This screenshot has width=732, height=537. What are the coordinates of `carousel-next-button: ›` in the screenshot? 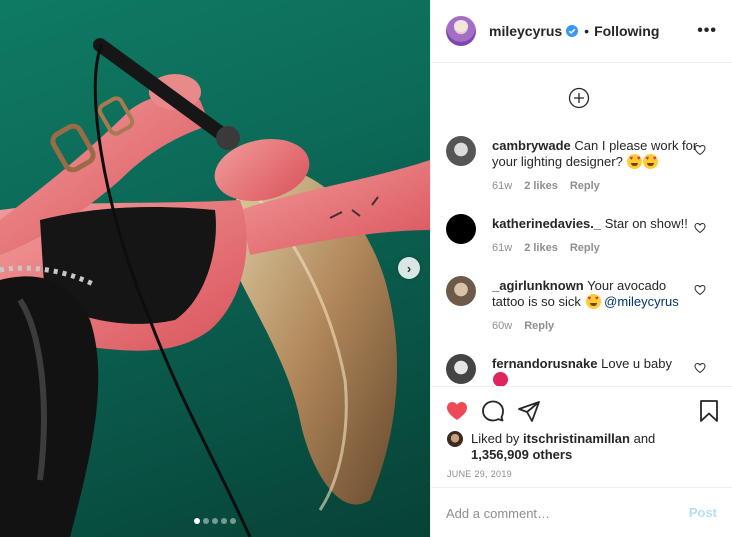 It's located at (409, 268).